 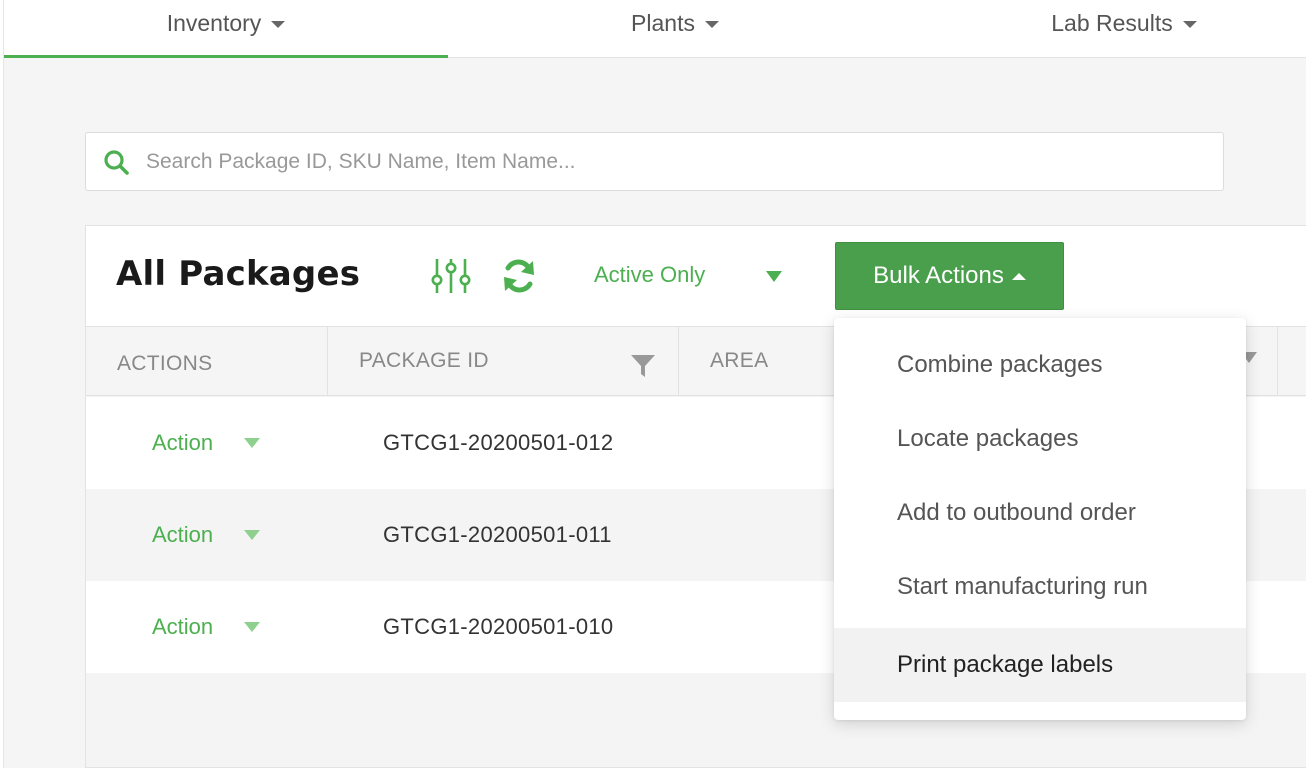 I want to click on column-label: ACTIONS, so click(x=165, y=363).